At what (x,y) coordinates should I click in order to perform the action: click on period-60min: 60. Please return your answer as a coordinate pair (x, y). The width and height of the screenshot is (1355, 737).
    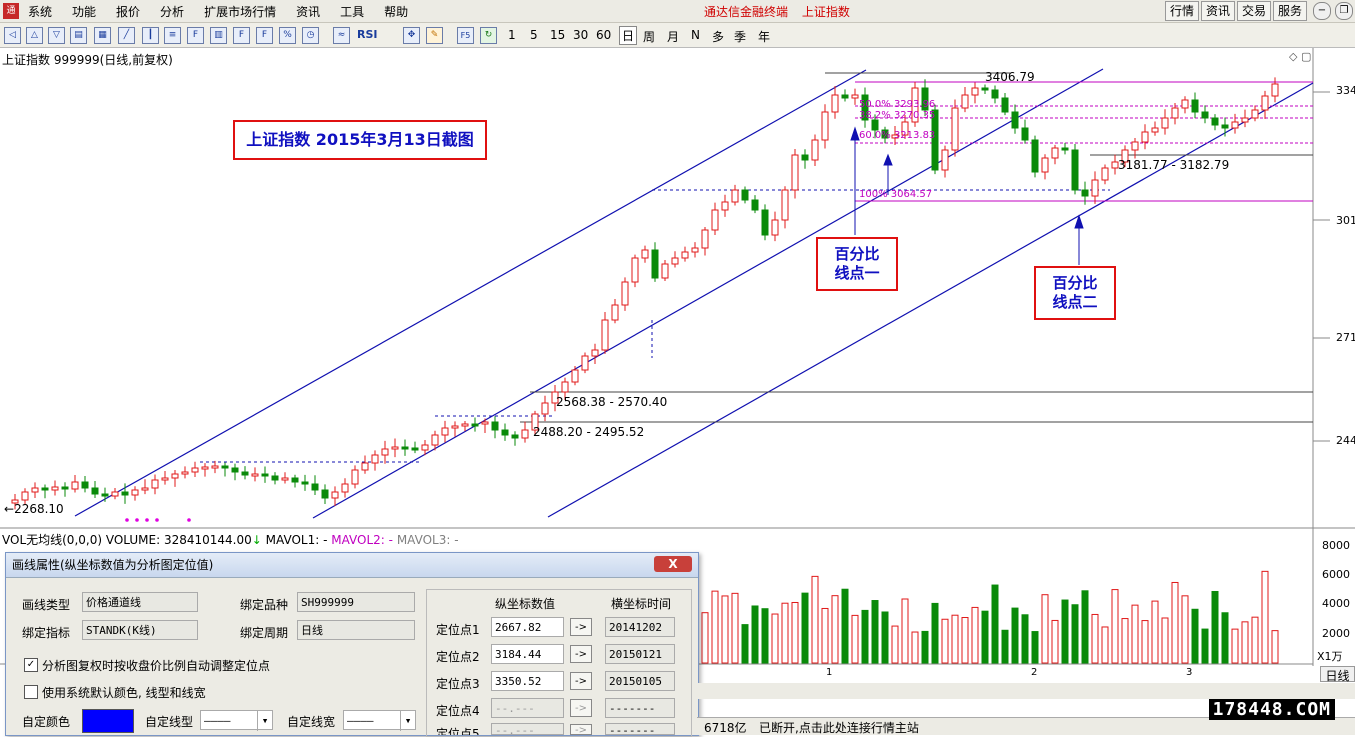
    Looking at the image, I should click on (603, 35).